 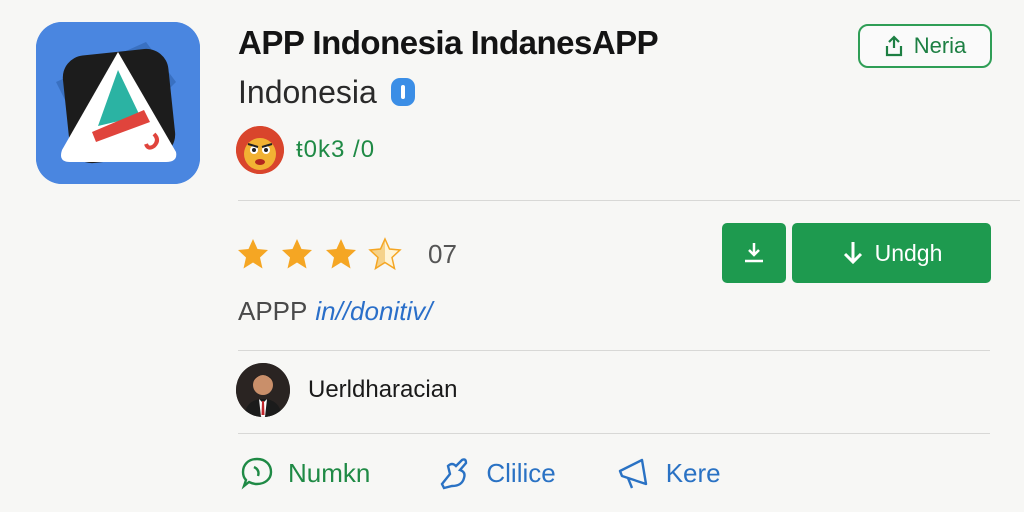 I want to click on save-button, so click(x=754, y=253).